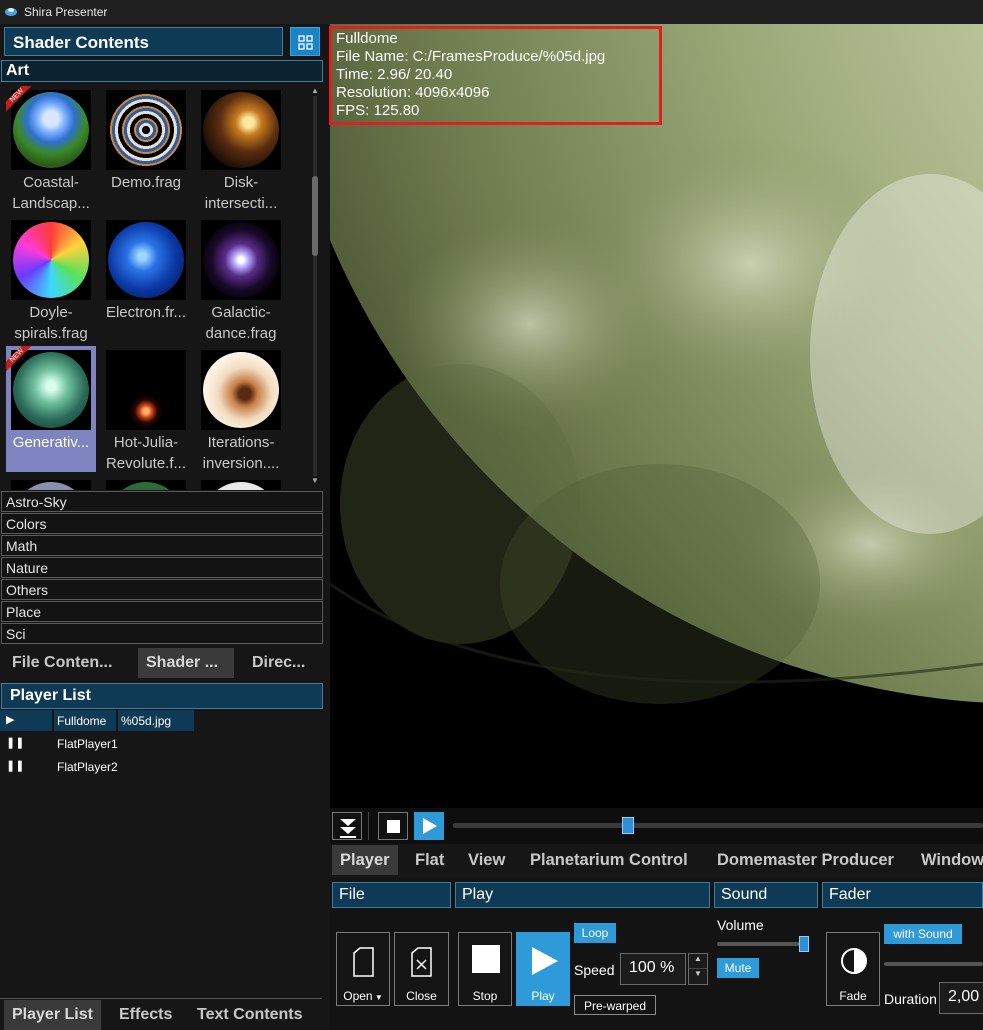 This screenshot has width=983, height=1030. I want to click on player-row: ▶ Fulldome %05d.jpg, so click(163, 720).